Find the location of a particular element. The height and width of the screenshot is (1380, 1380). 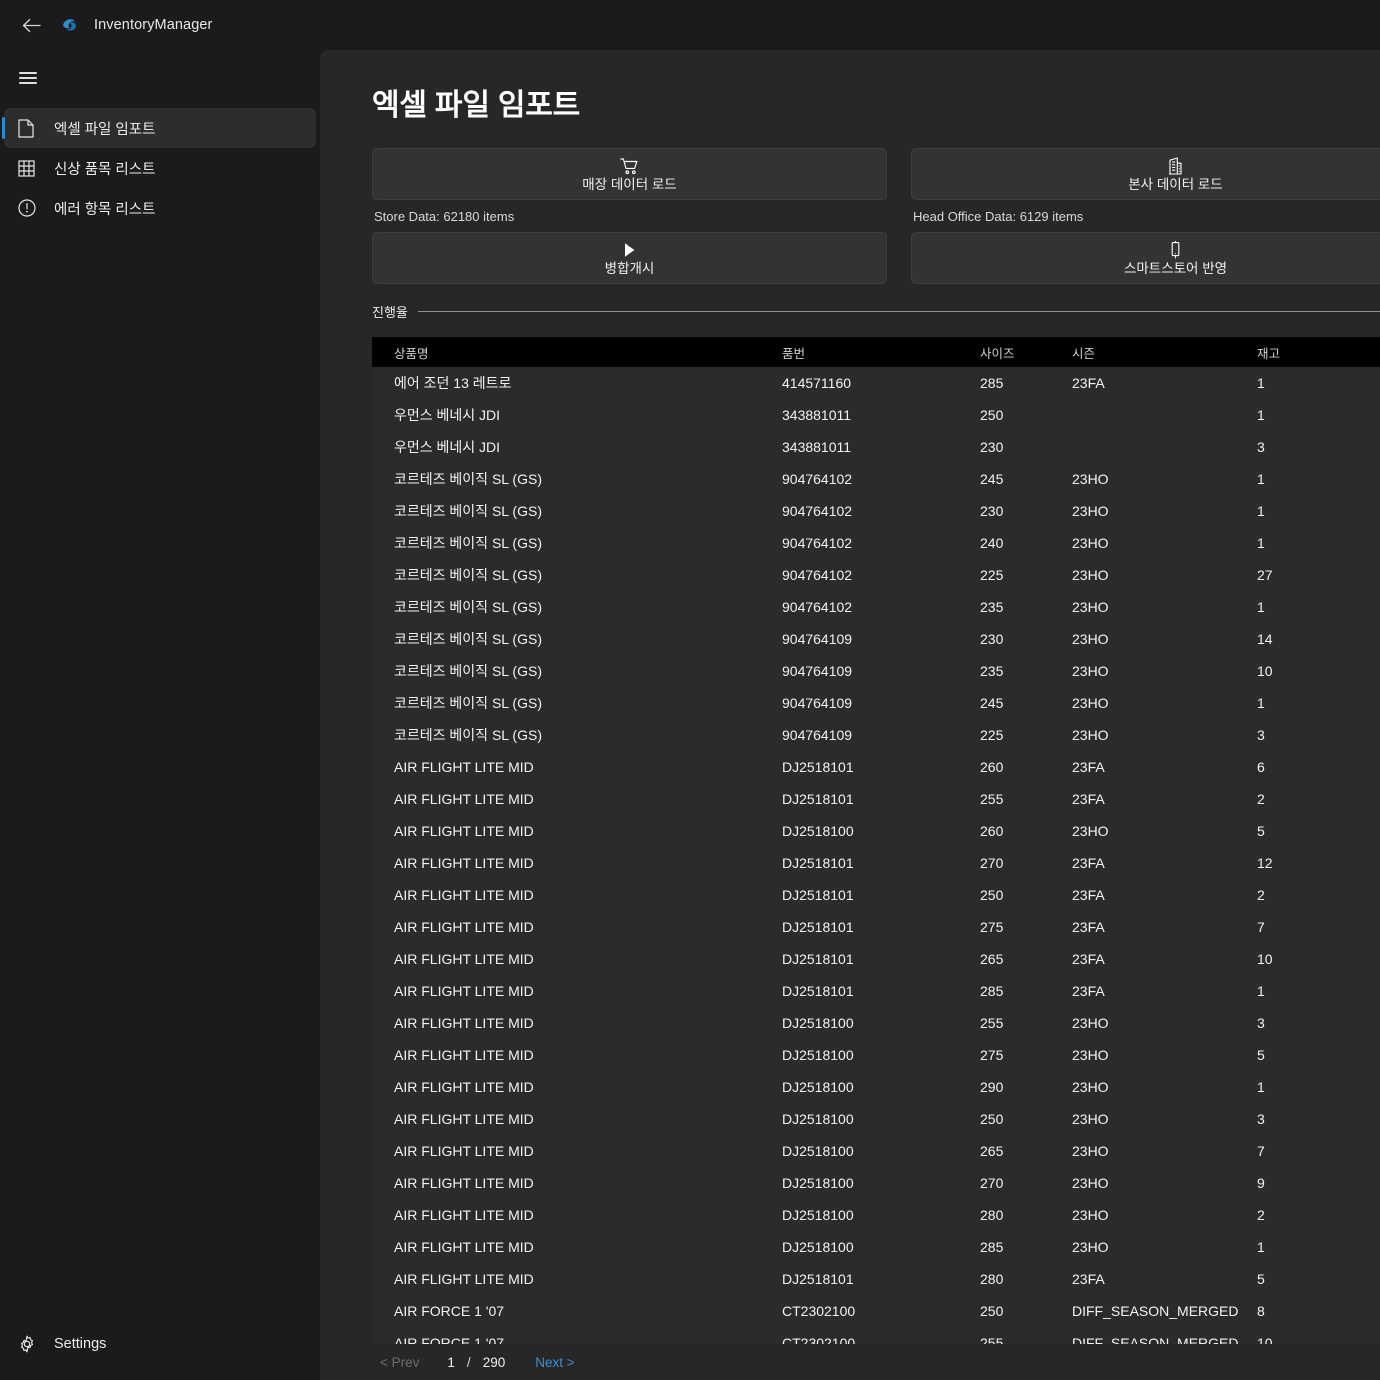

table-row: AIR FLIGHT LITE MID DJ2518101 255 23FA 2 is located at coordinates (876, 799).